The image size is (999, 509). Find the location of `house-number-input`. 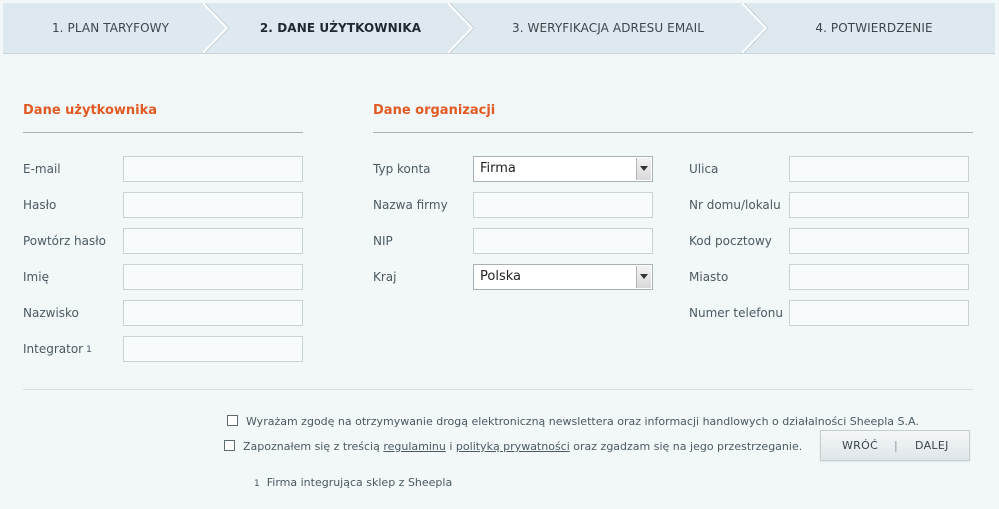

house-number-input is located at coordinates (879, 205).